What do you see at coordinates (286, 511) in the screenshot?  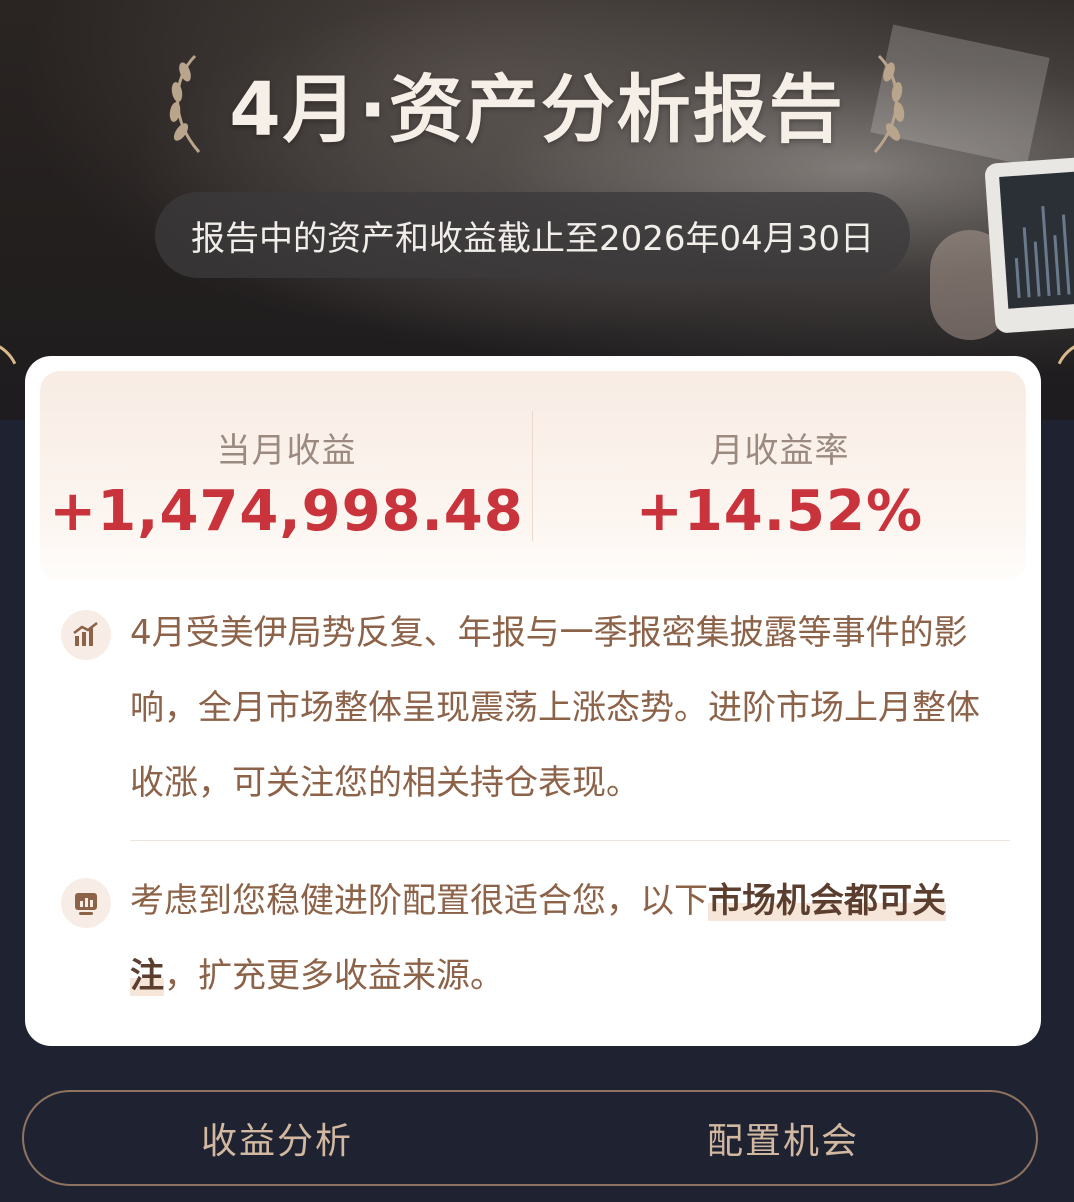 I see `monthly-income-value: +1,474,998.48` at bounding box center [286, 511].